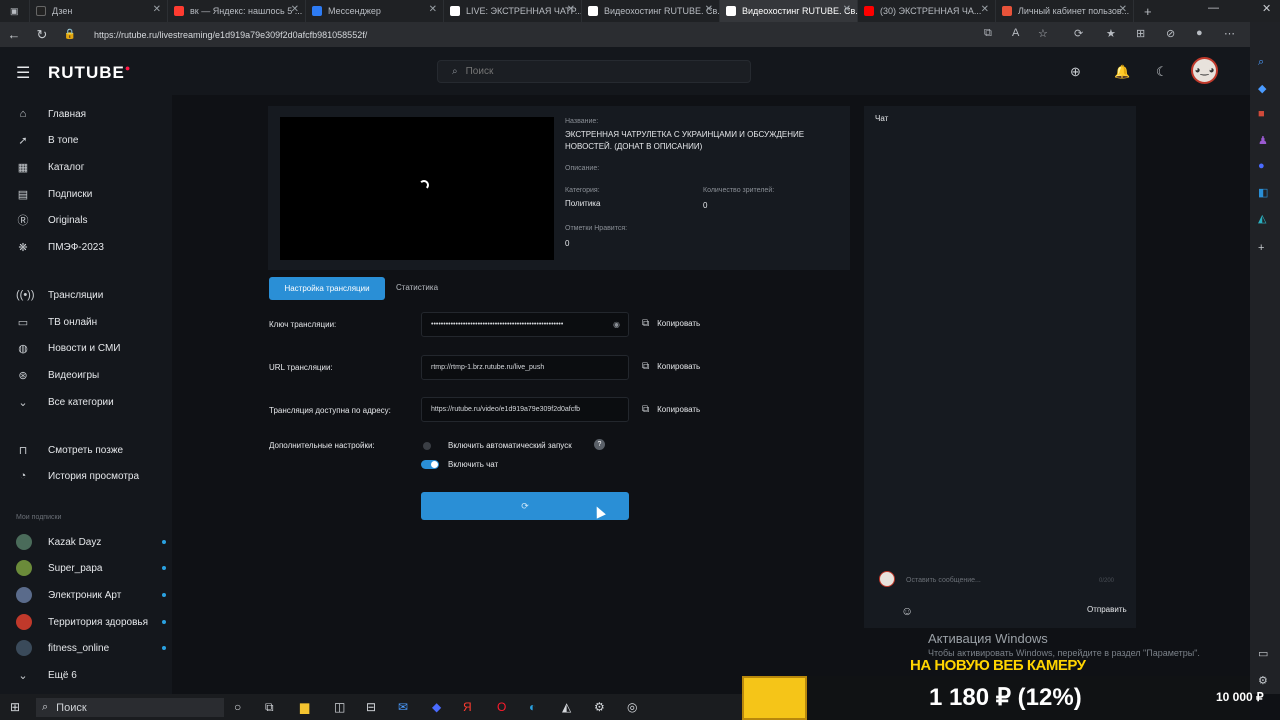 The width and height of the screenshot is (1280, 720). I want to click on drop-icon: ◭, so click(1262, 218).